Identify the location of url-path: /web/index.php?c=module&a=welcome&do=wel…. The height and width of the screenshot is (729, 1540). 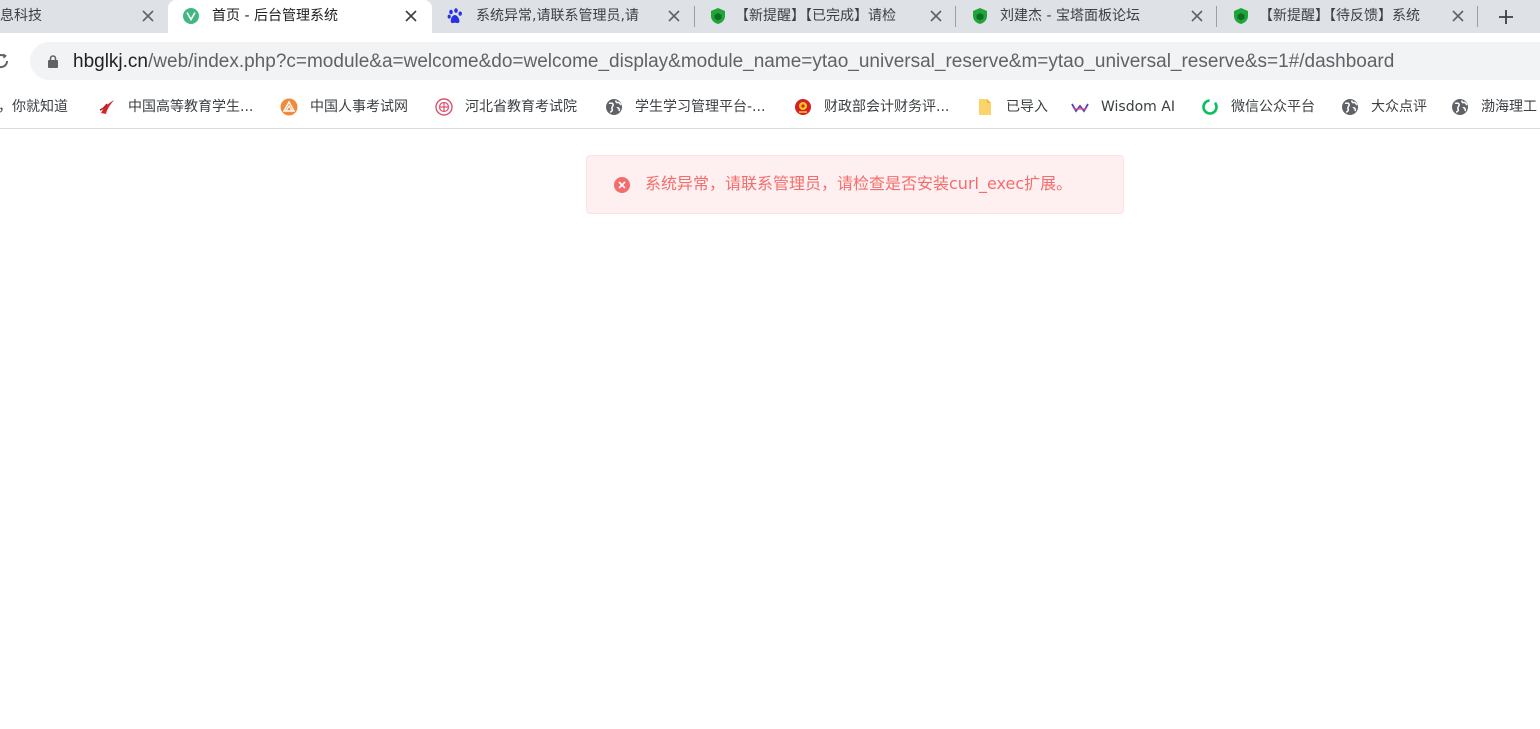
(771, 61).